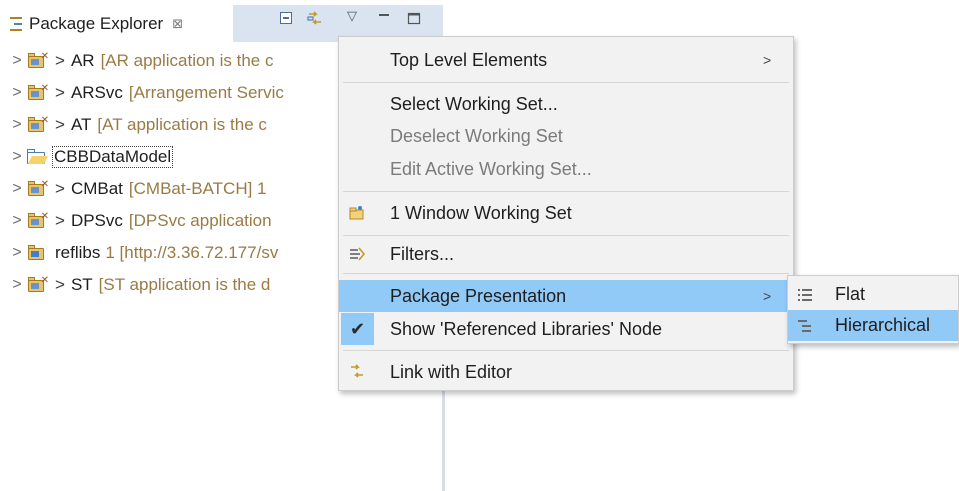 The height and width of the screenshot is (491, 959). What do you see at coordinates (187, 60) in the screenshot?
I see `project-decoration: [AR application is the c` at bounding box center [187, 60].